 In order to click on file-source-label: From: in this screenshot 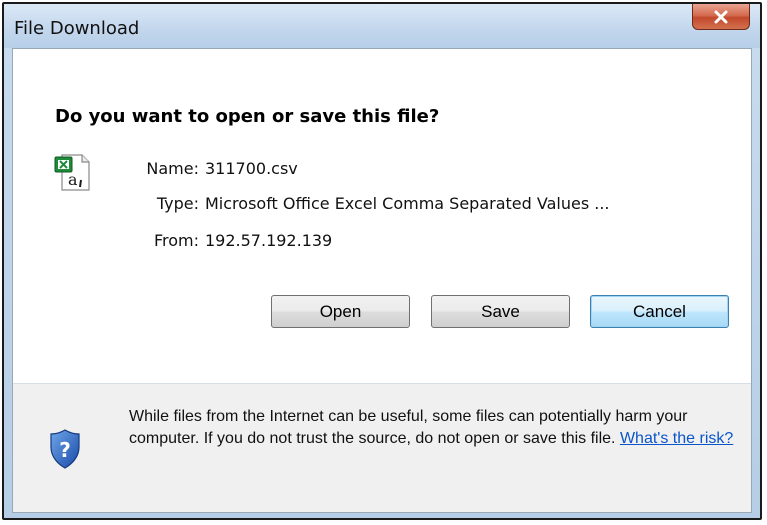, I will do `click(176, 240)`.